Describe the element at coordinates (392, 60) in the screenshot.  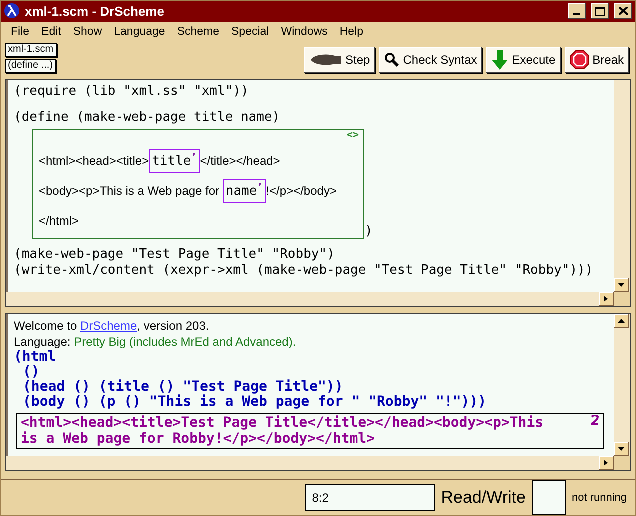
I see `search-icon` at that location.